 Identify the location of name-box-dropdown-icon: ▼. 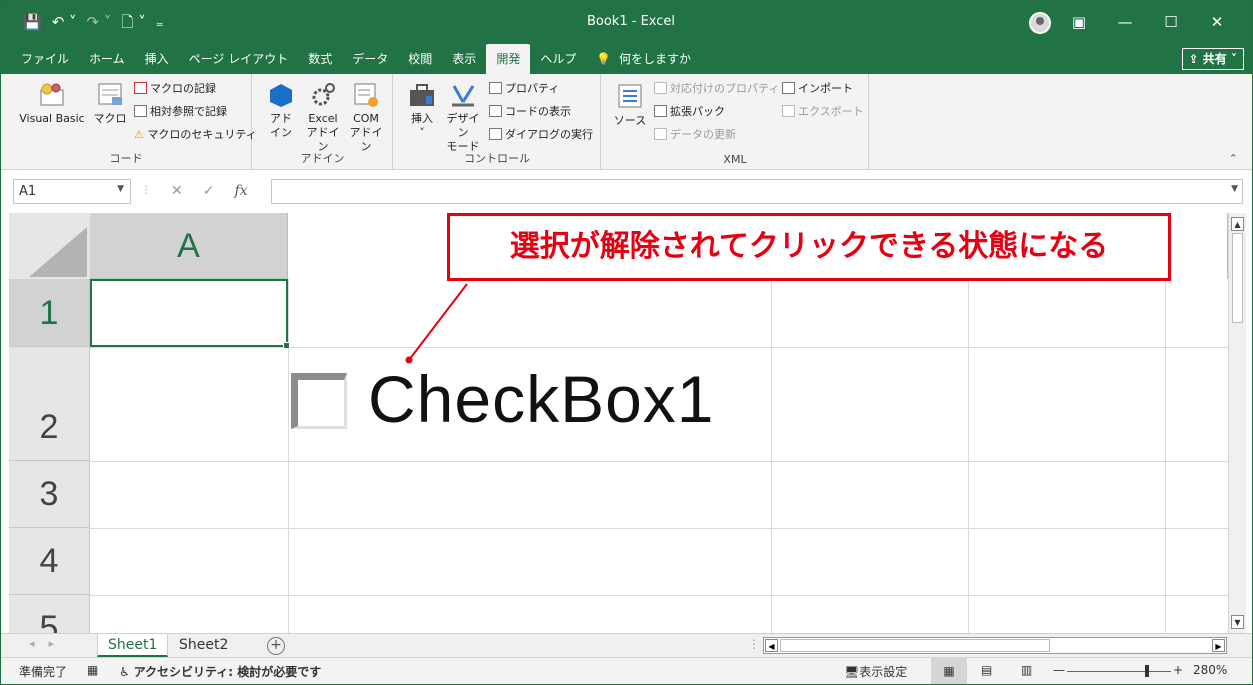
(120, 189).